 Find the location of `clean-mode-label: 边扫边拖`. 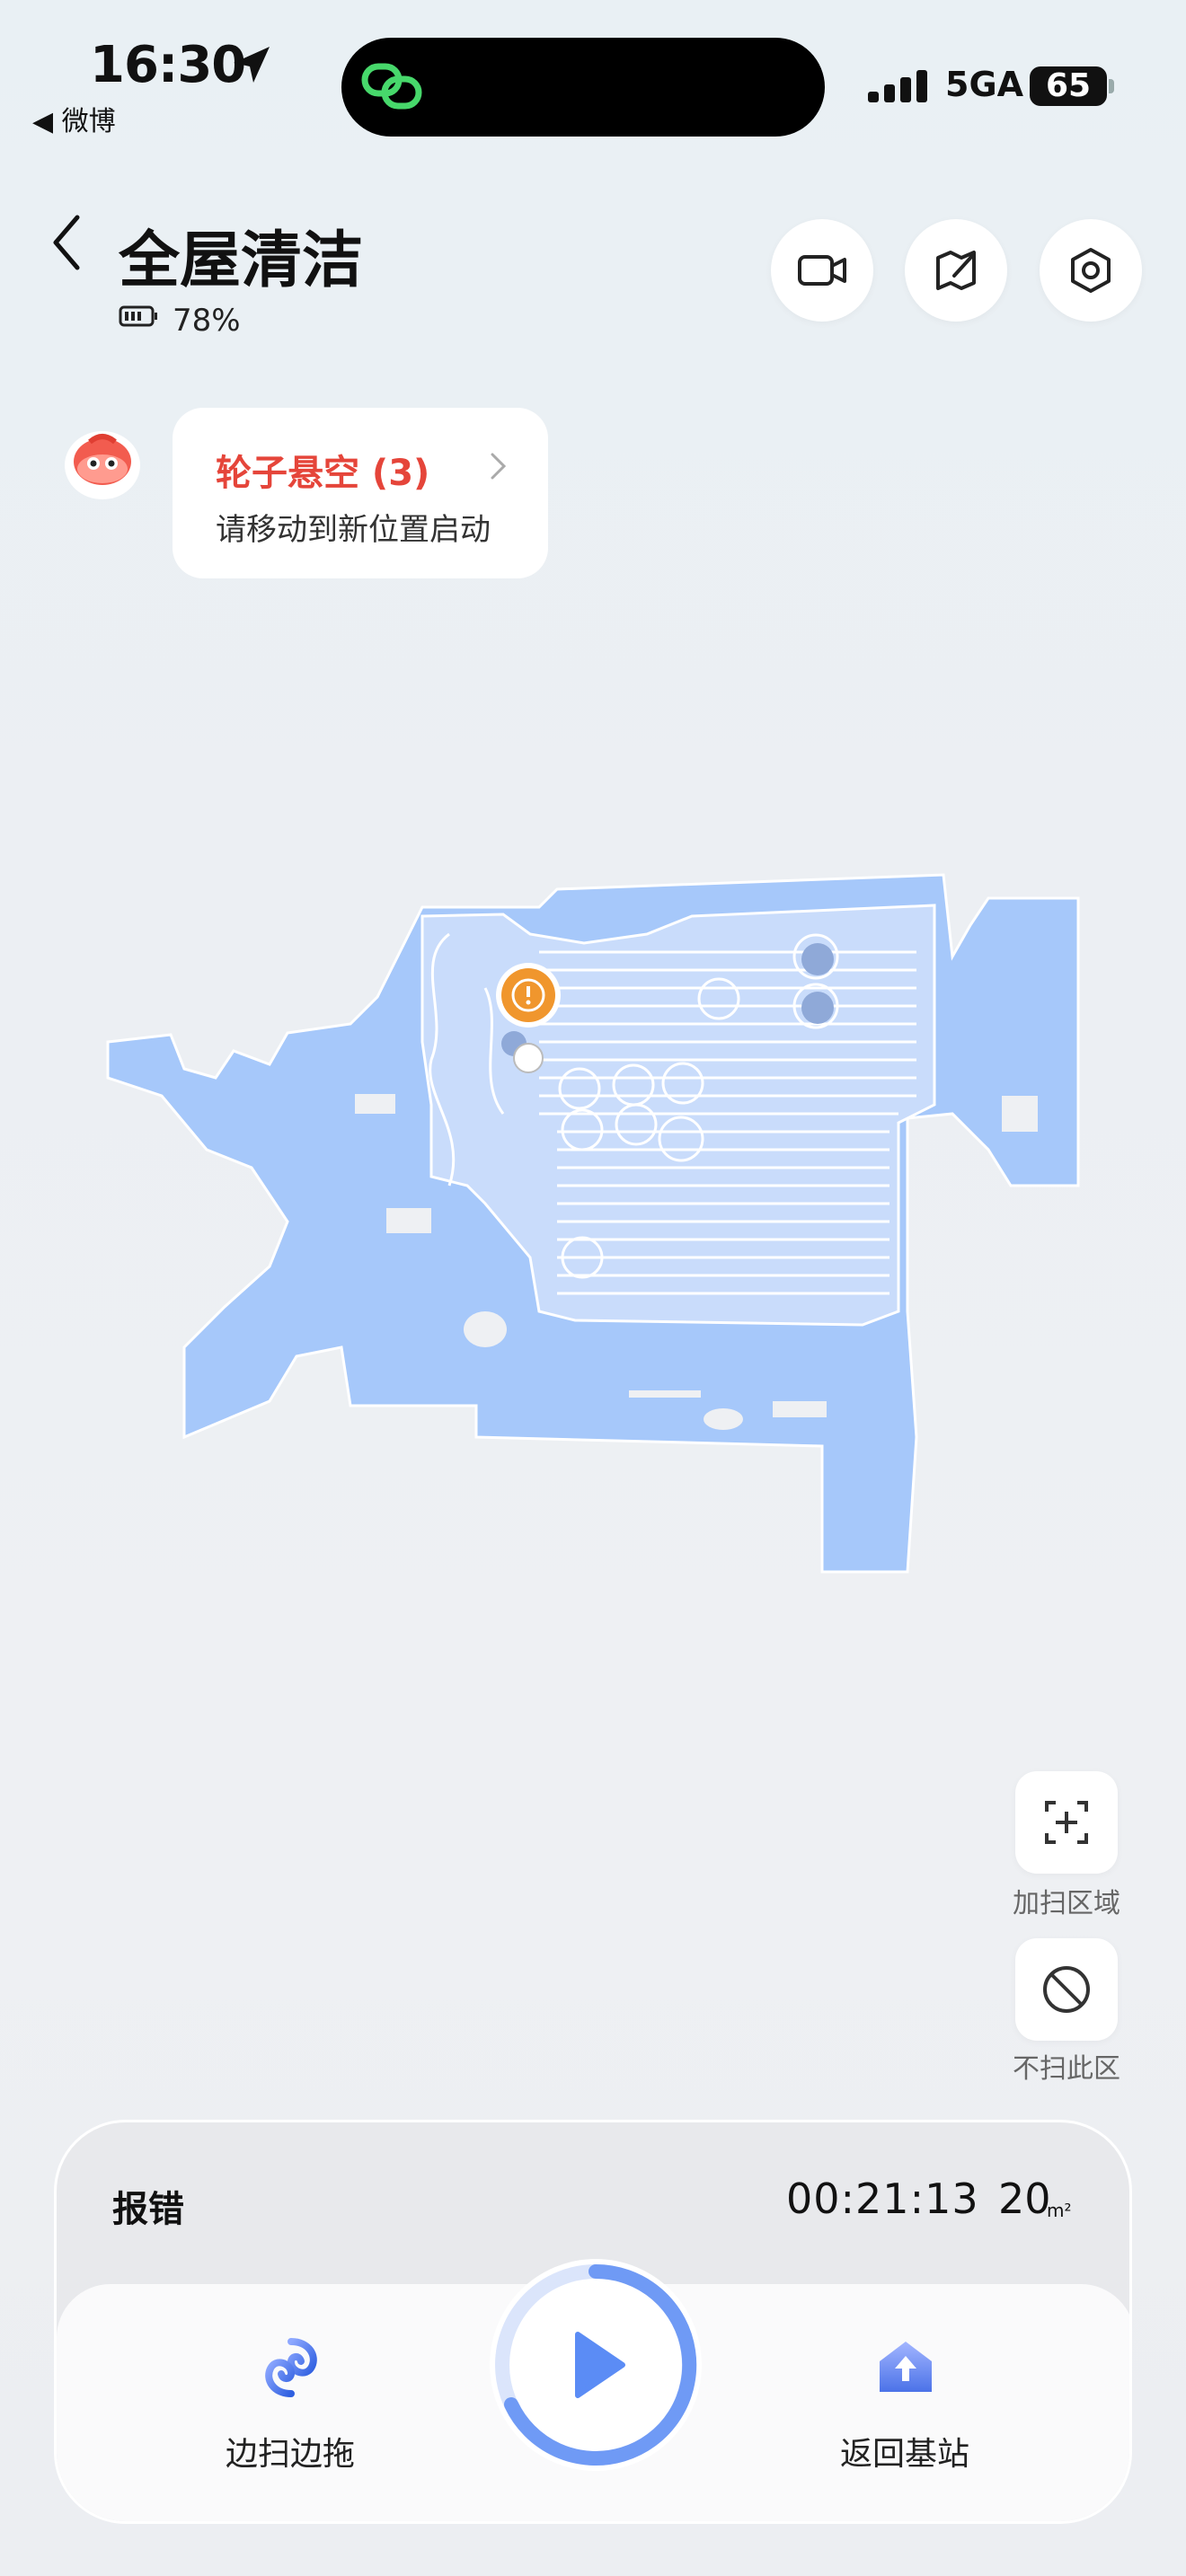

clean-mode-label: 边扫边拖 is located at coordinates (290, 2454).